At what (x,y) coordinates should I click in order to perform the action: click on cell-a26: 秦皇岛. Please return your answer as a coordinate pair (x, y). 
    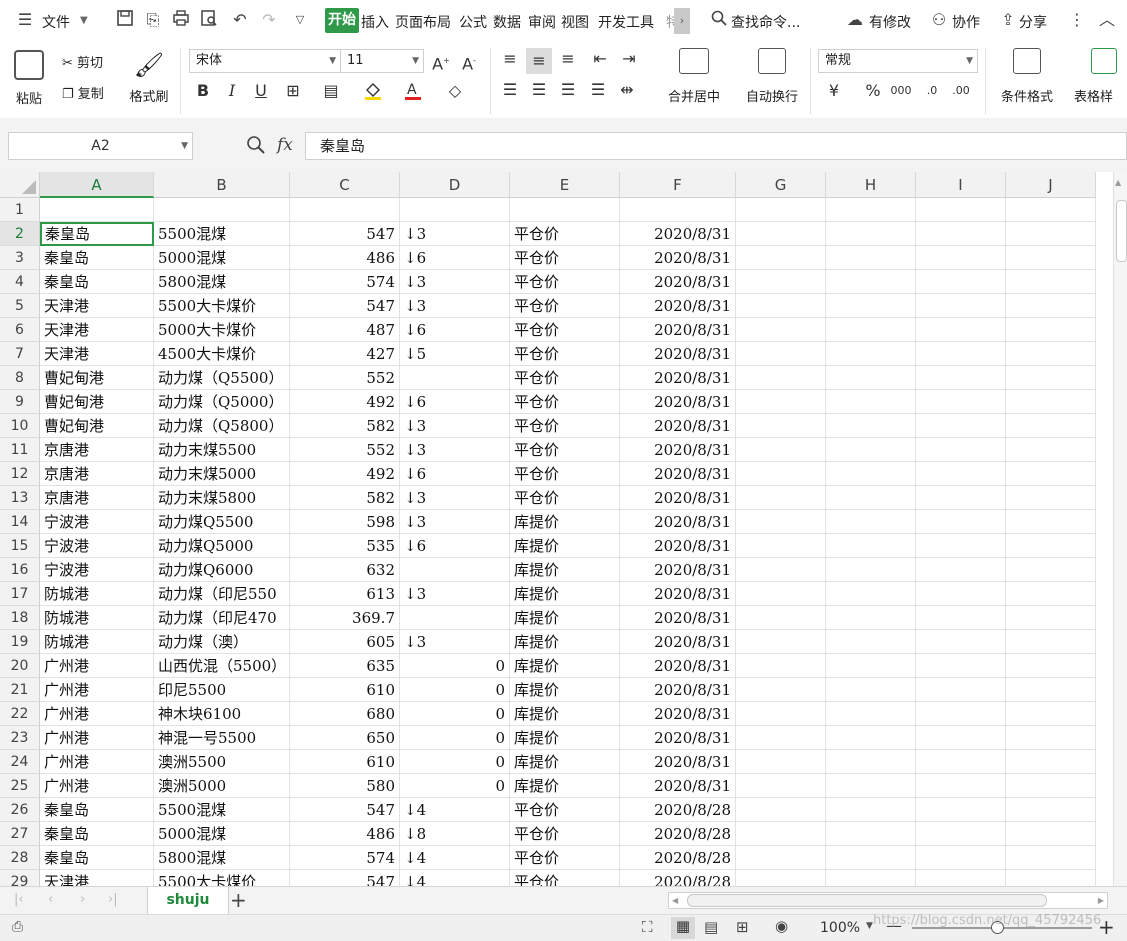
    Looking at the image, I should click on (97, 810).